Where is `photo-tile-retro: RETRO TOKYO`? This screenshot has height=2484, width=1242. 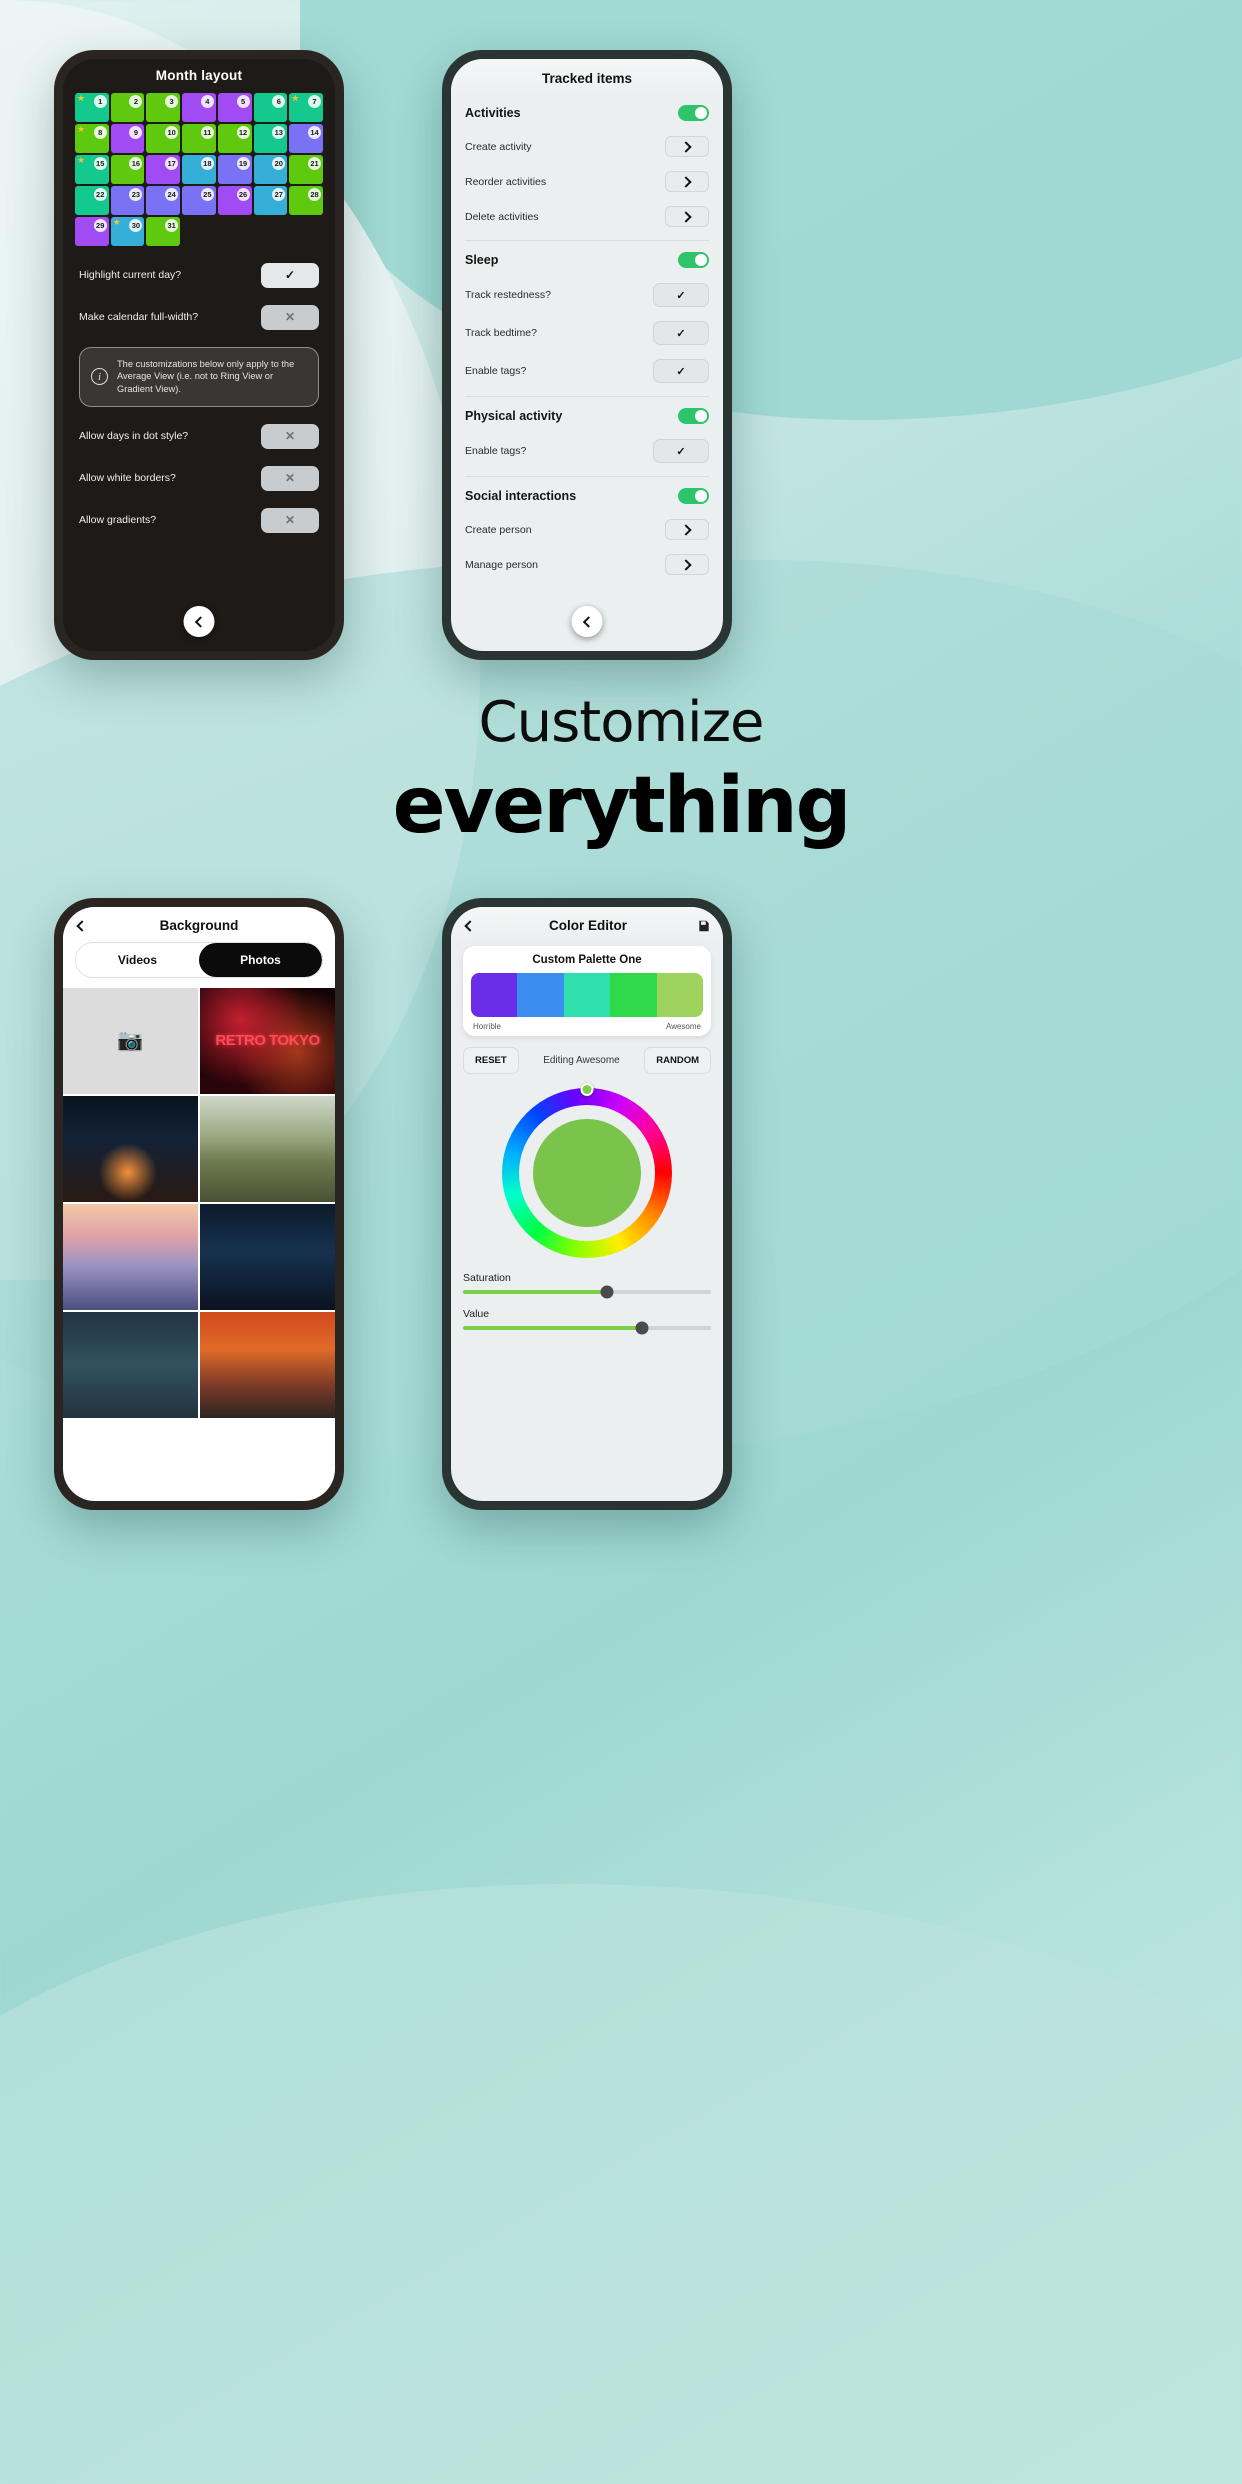
photo-tile-retro: RETRO TOKYO is located at coordinates (267, 1041).